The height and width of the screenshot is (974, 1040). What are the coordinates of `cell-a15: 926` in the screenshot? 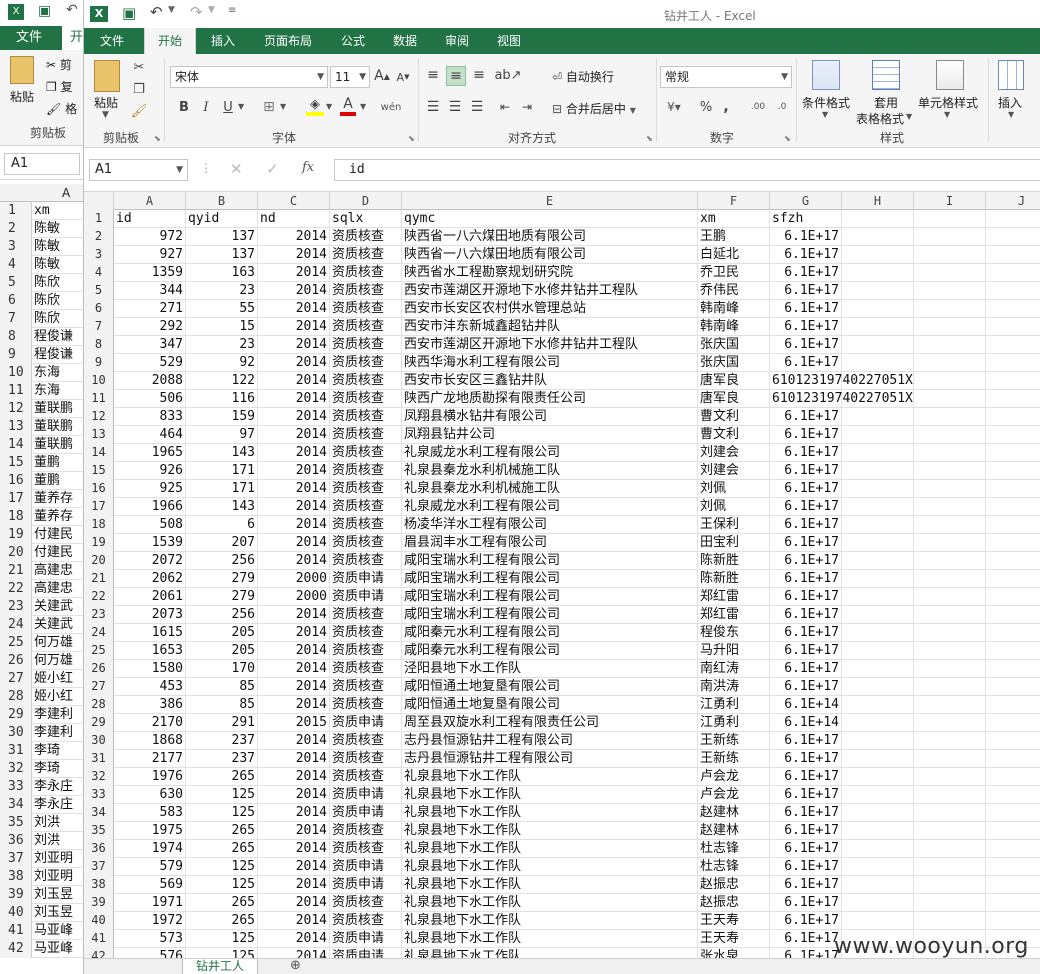 It's located at (150, 471).